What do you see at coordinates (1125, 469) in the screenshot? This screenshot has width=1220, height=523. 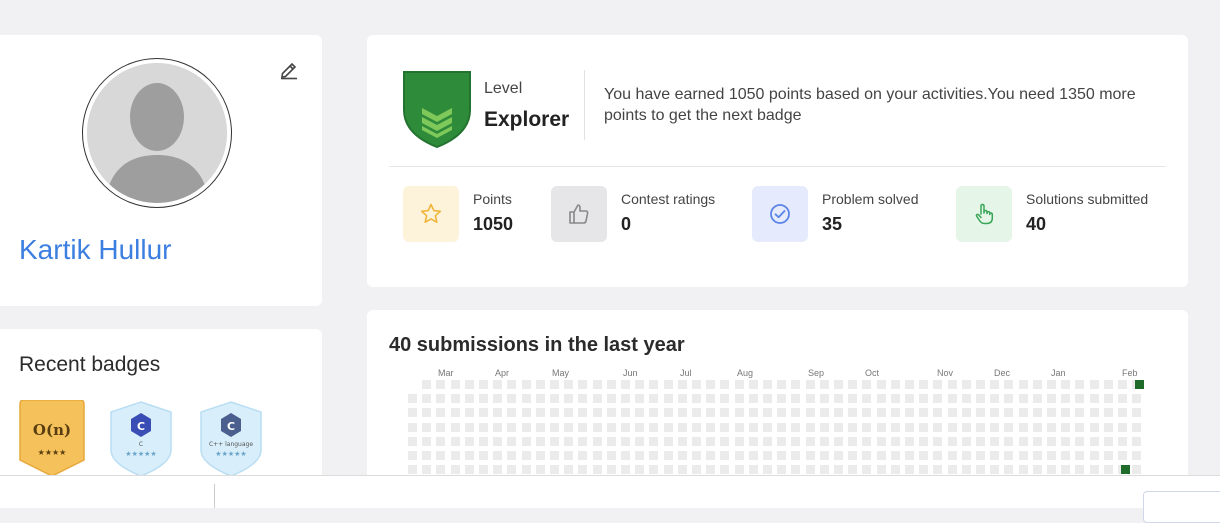 I see `heatmap-cell-active` at bounding box center [1125, 469].